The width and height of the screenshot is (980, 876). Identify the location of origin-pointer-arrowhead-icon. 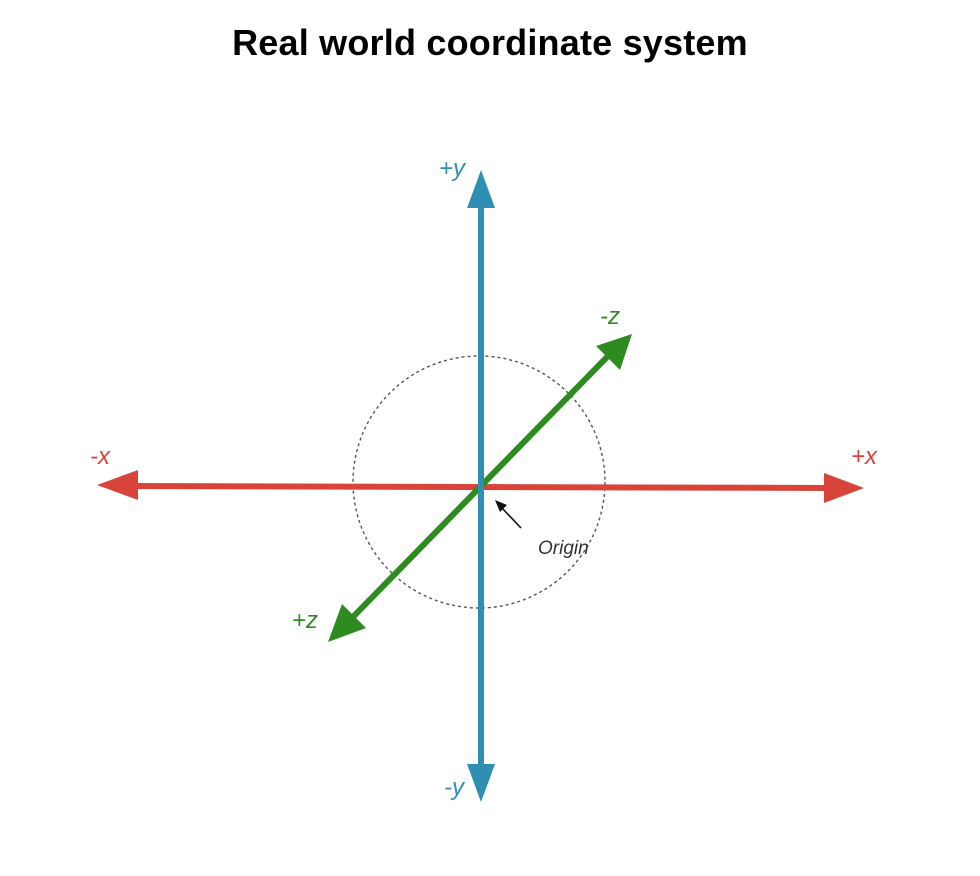
(501, 506).